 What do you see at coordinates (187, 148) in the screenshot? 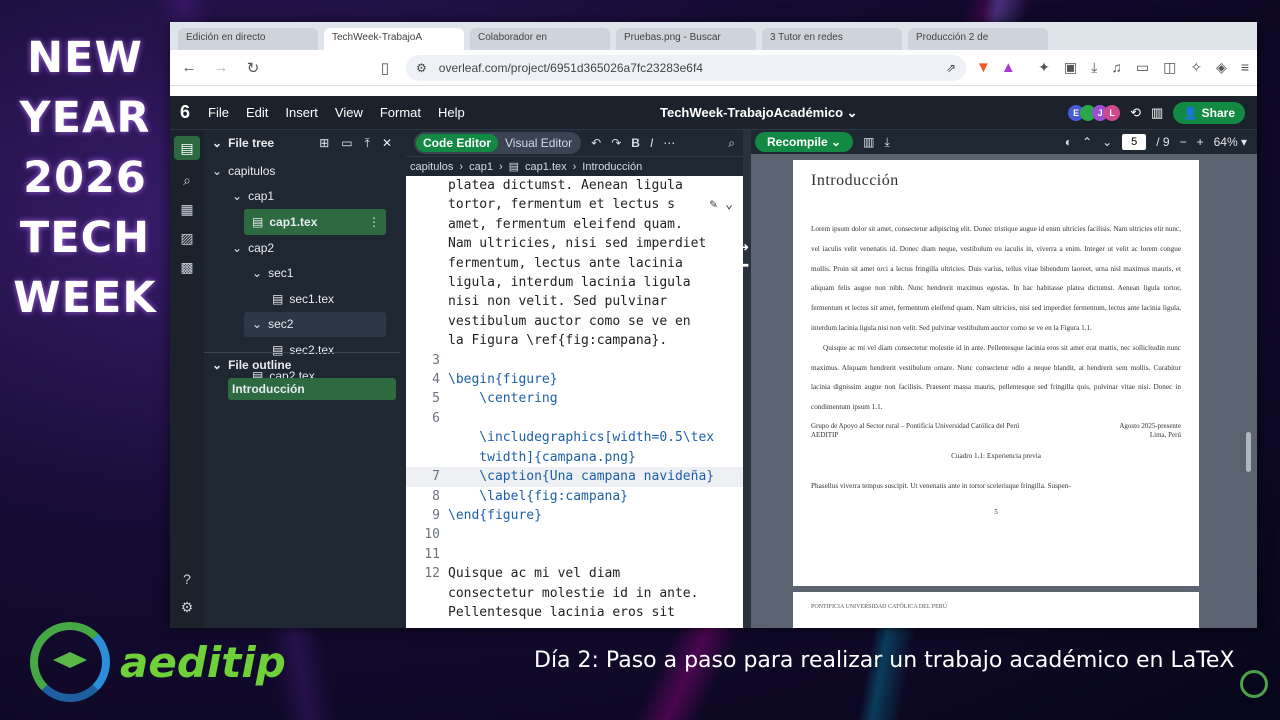
I see `file-tree-rail-icon: ▤` at bounding box center [187, 148].